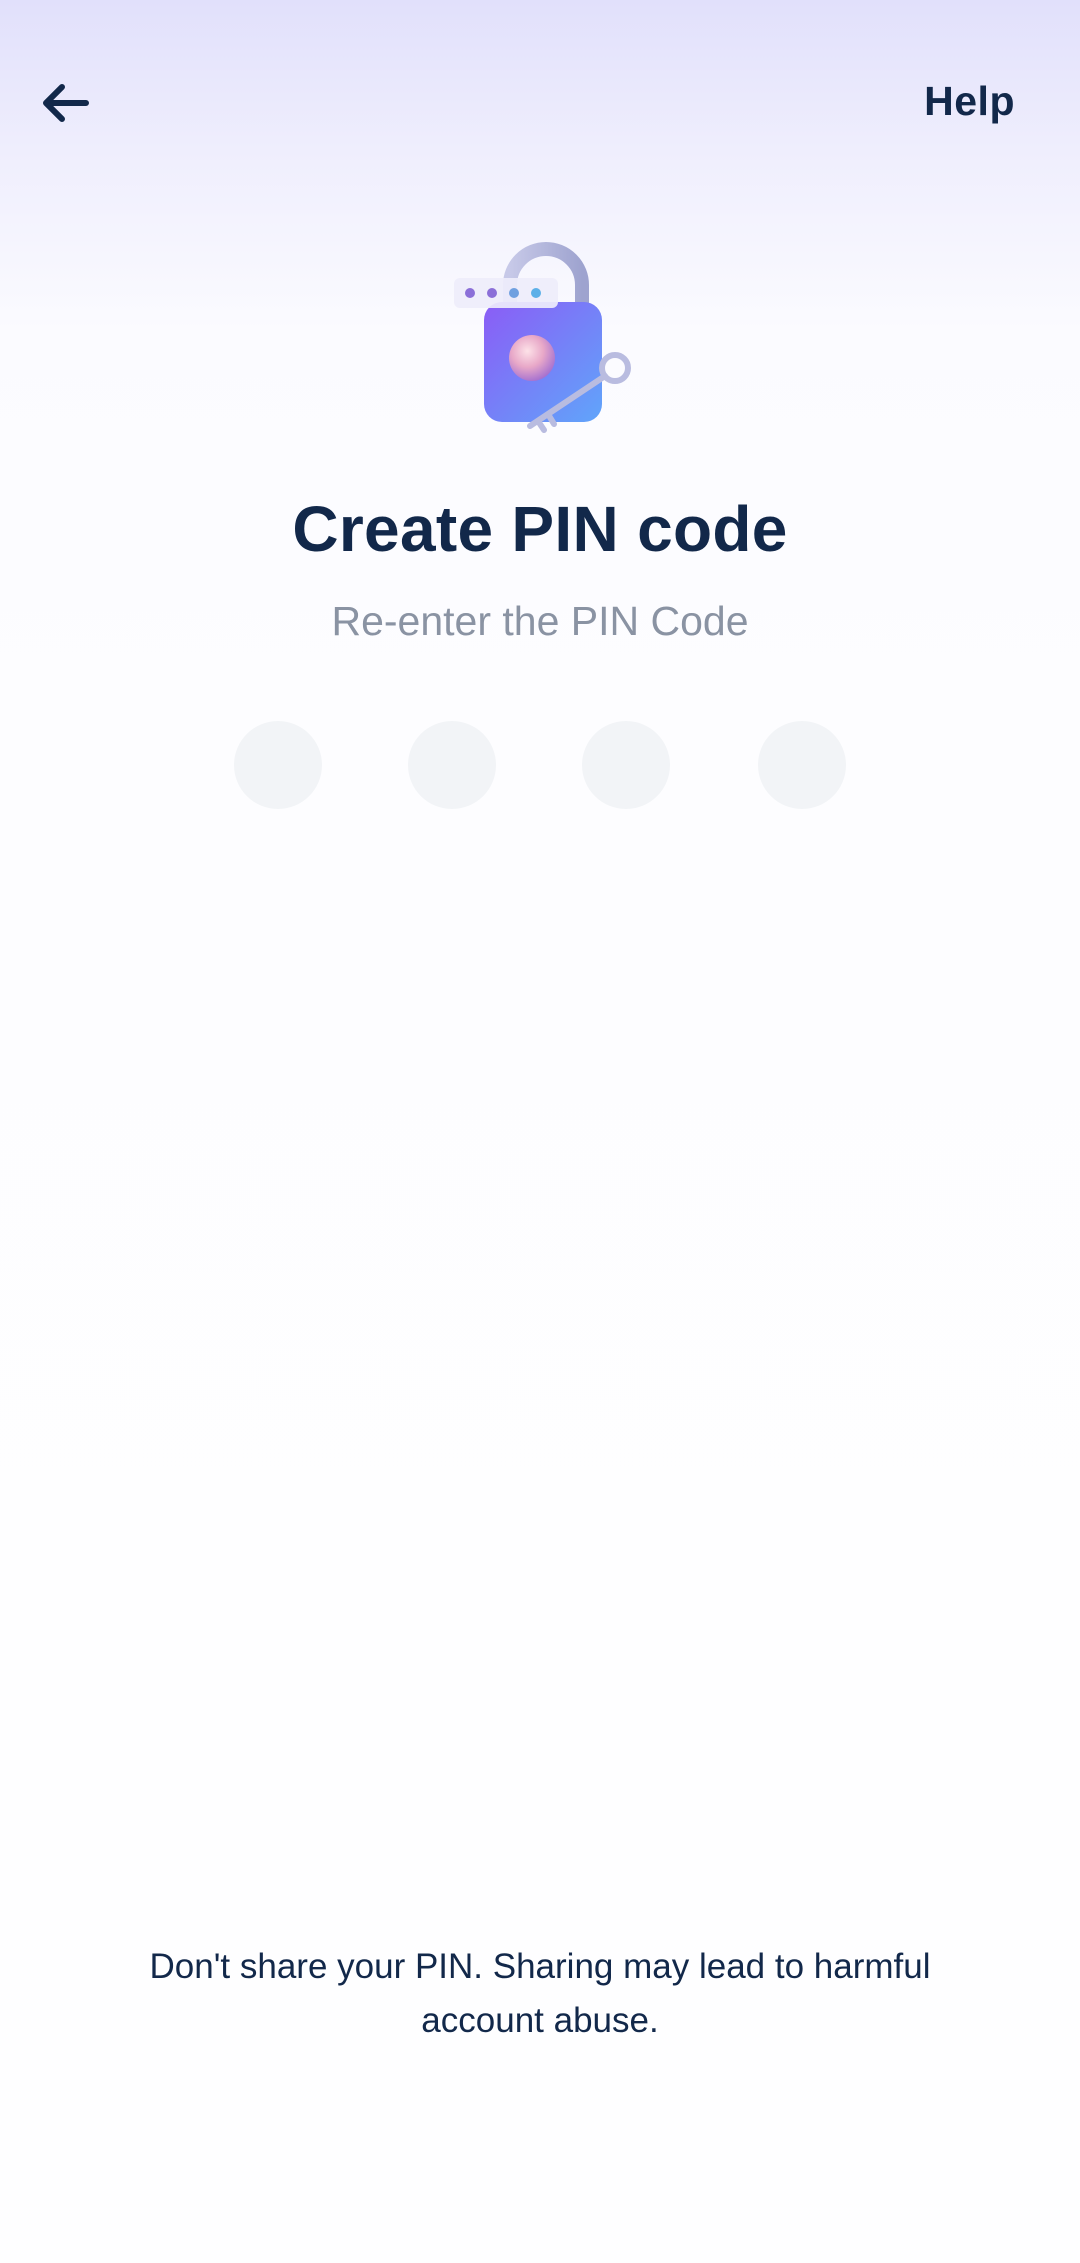 The image size is (1080, 2263). What do you see at coordinates (540, 621) in the screenshot?
I see `page-subtitle: Re-enter the PIN Code` at bounding box center [540, 621].